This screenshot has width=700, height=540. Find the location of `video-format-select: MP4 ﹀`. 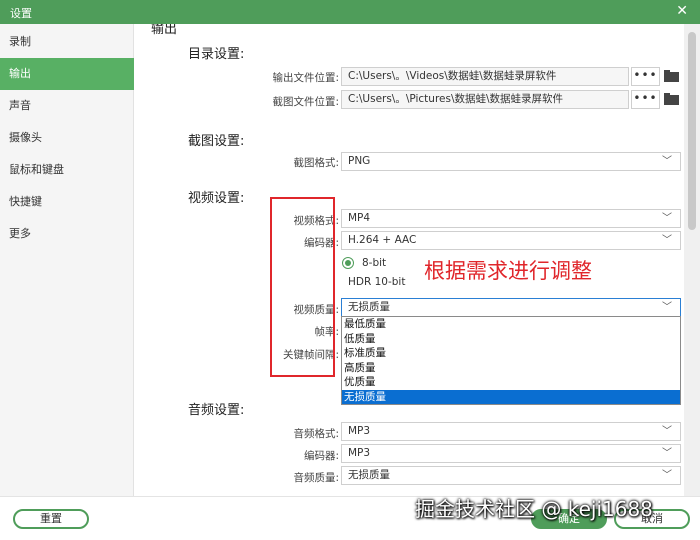

video-format-select: MP4 ﹀ is located at coordinates (511, 218).